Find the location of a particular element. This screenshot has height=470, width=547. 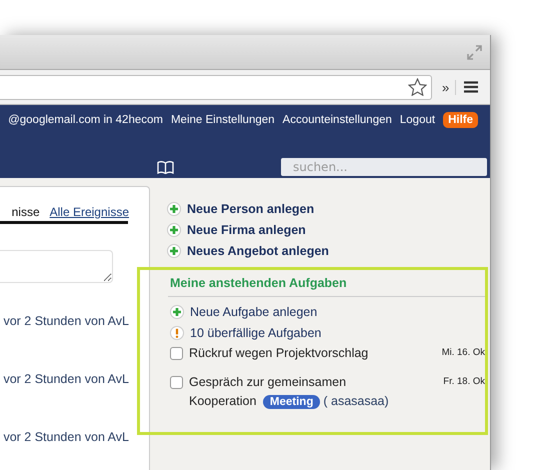

action-link: Neue Firma anlegen is located at coordinates (246, 229).